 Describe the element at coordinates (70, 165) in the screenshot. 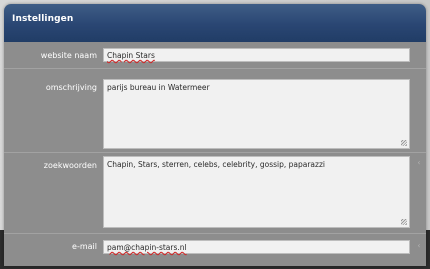

I see `keywords-label: zoekwoorden` at that location.